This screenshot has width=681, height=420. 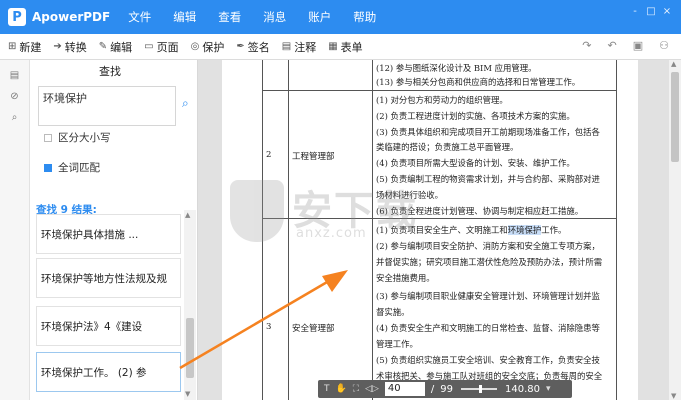 I want to click on results-scrollbar: ▲ ▼, so click(x=190, y=305).